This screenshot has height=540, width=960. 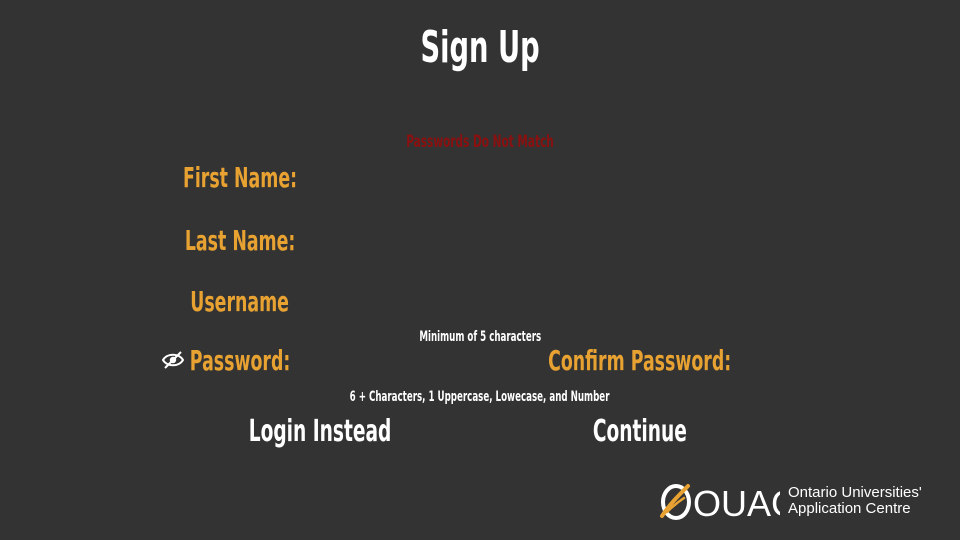 I want to click on last-name-input, so click(x=477, y=243).